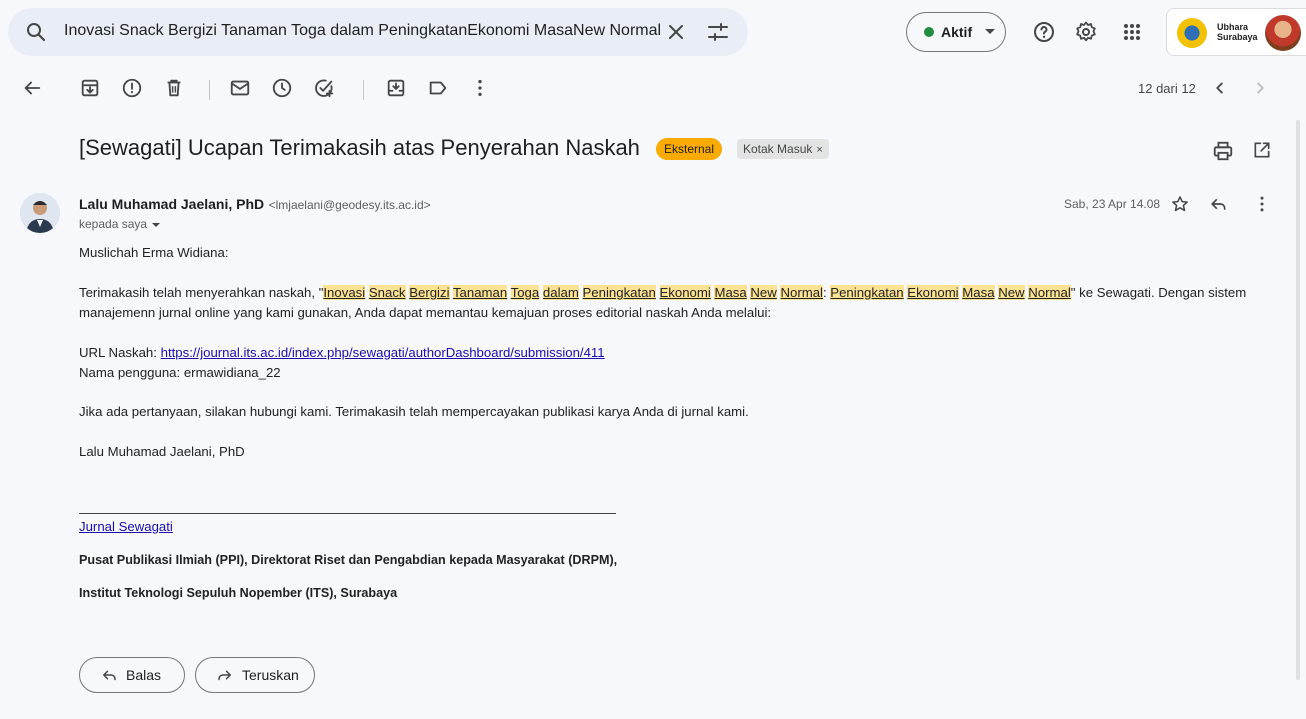  I want to click on snooze-clock-icon, so click(282, 88).